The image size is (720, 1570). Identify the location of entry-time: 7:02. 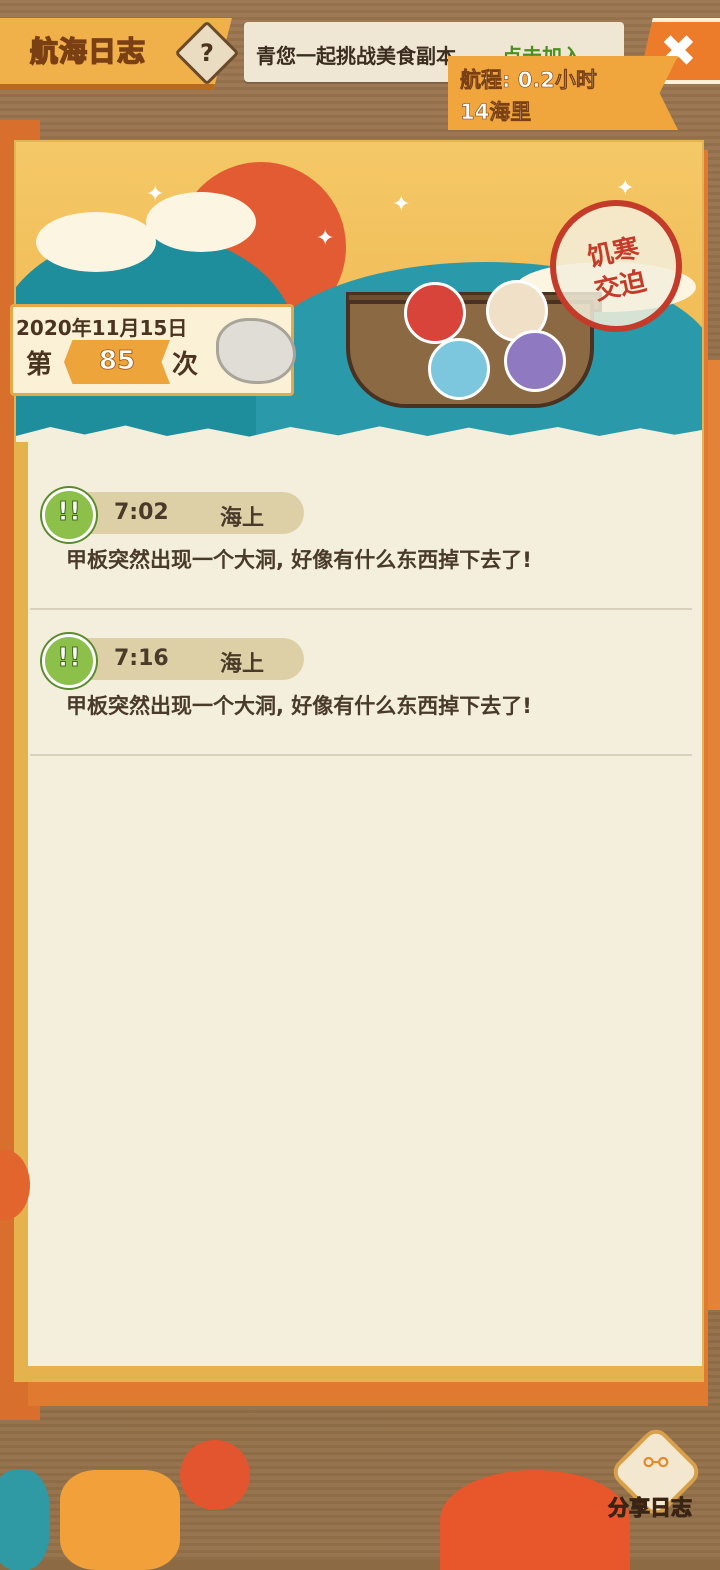
(141, 512).